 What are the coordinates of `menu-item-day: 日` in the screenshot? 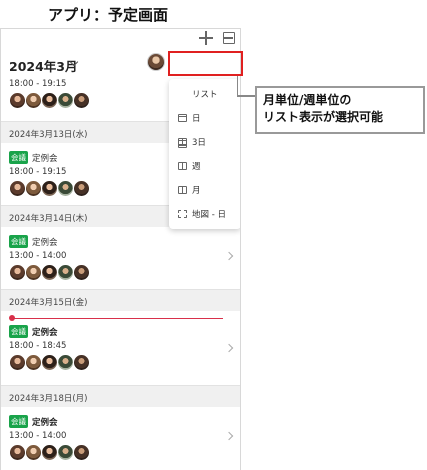 It's located at (204, 118).